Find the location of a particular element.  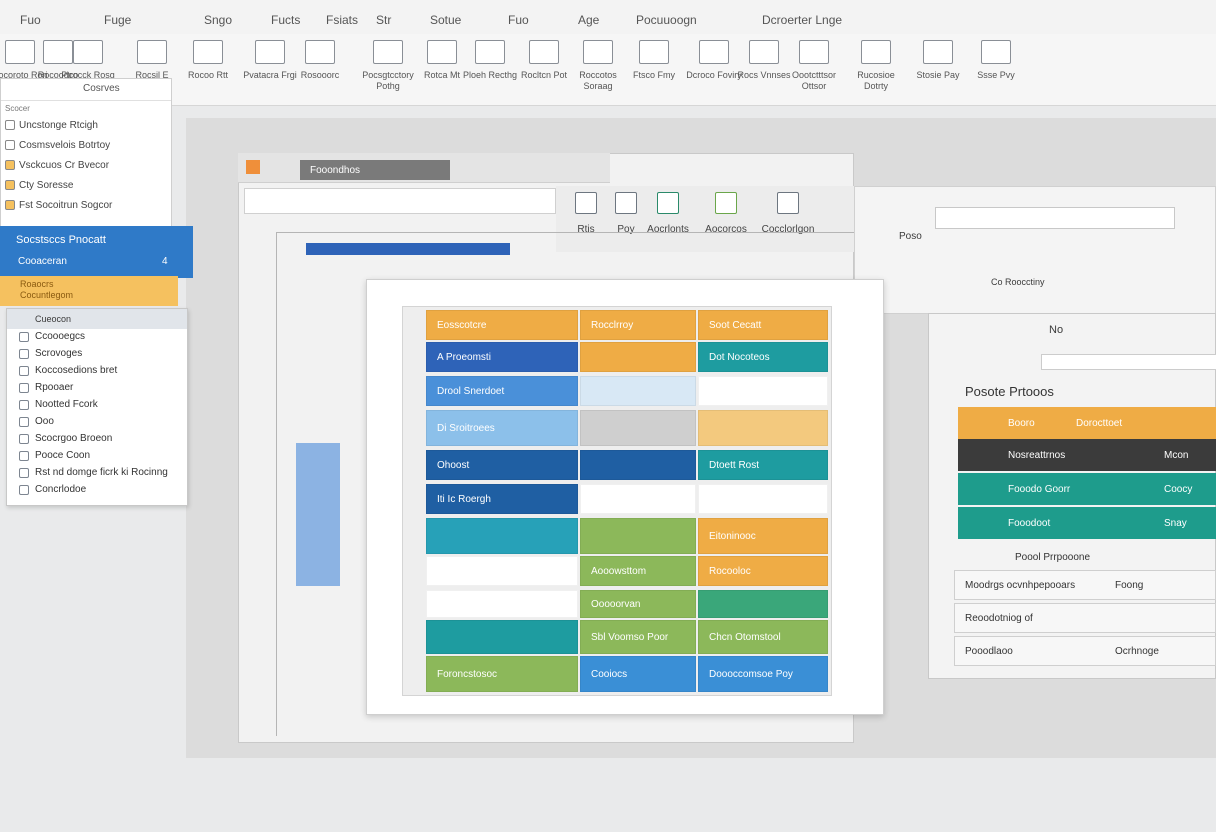

ribbon-button: Oootctttsor Ottsor is located at coordinates (814, 66).